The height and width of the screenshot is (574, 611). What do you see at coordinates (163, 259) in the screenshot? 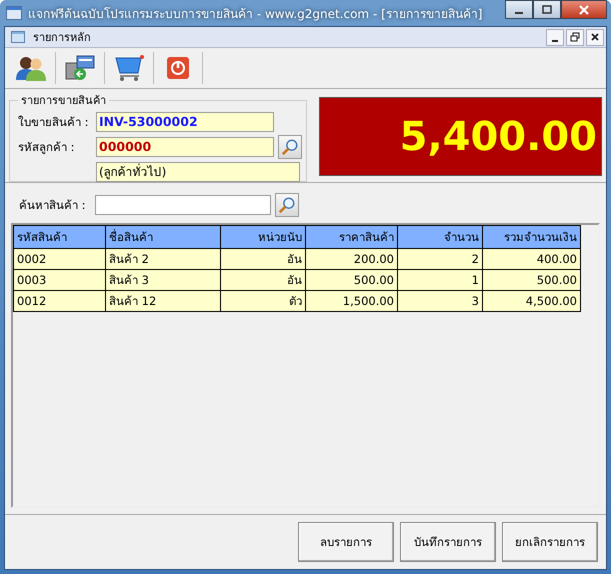
I see `table-cell: สินค้า 2` at bounding box center [163, 259].